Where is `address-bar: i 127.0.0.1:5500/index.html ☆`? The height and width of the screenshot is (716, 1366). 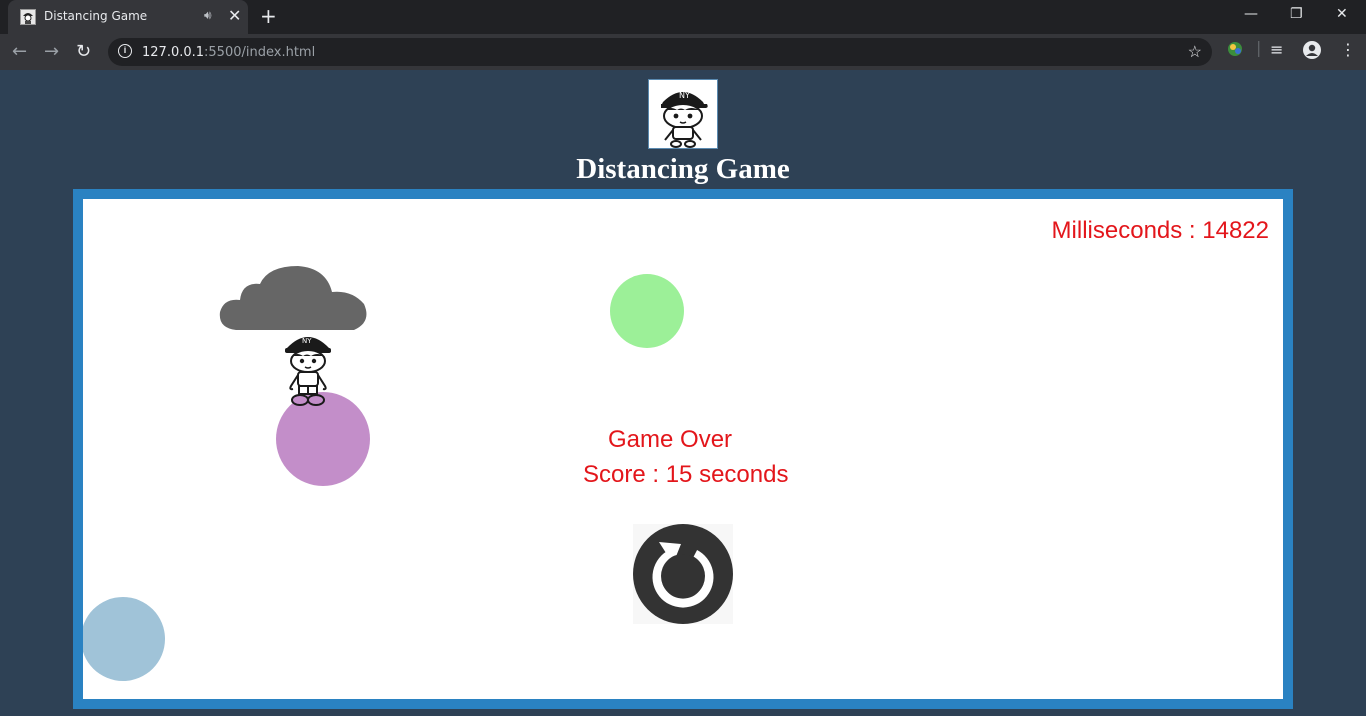
address-bar: i 127.0.0.1:5500/index.html ☆ is located at coordinates (660, 52).